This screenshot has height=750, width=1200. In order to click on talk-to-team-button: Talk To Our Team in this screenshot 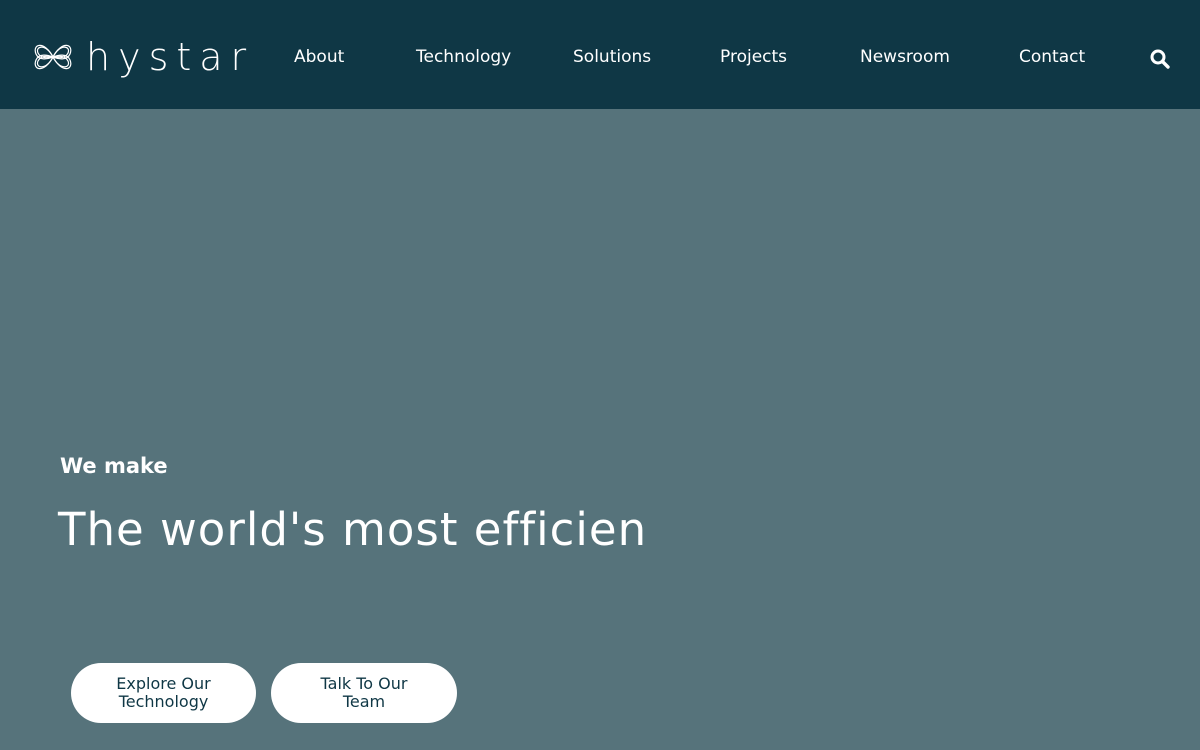, I will do `click(364, 693)`.